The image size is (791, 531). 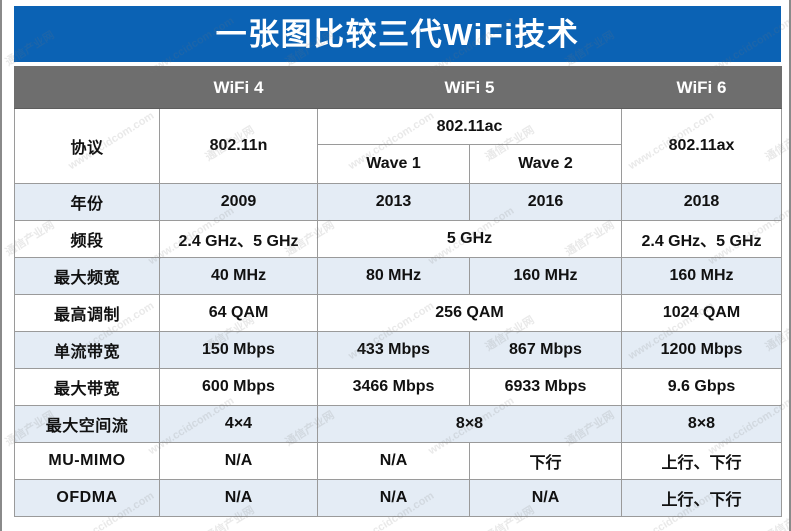 I want to click on row-label: 最高调制, so click(x=87, y=313).